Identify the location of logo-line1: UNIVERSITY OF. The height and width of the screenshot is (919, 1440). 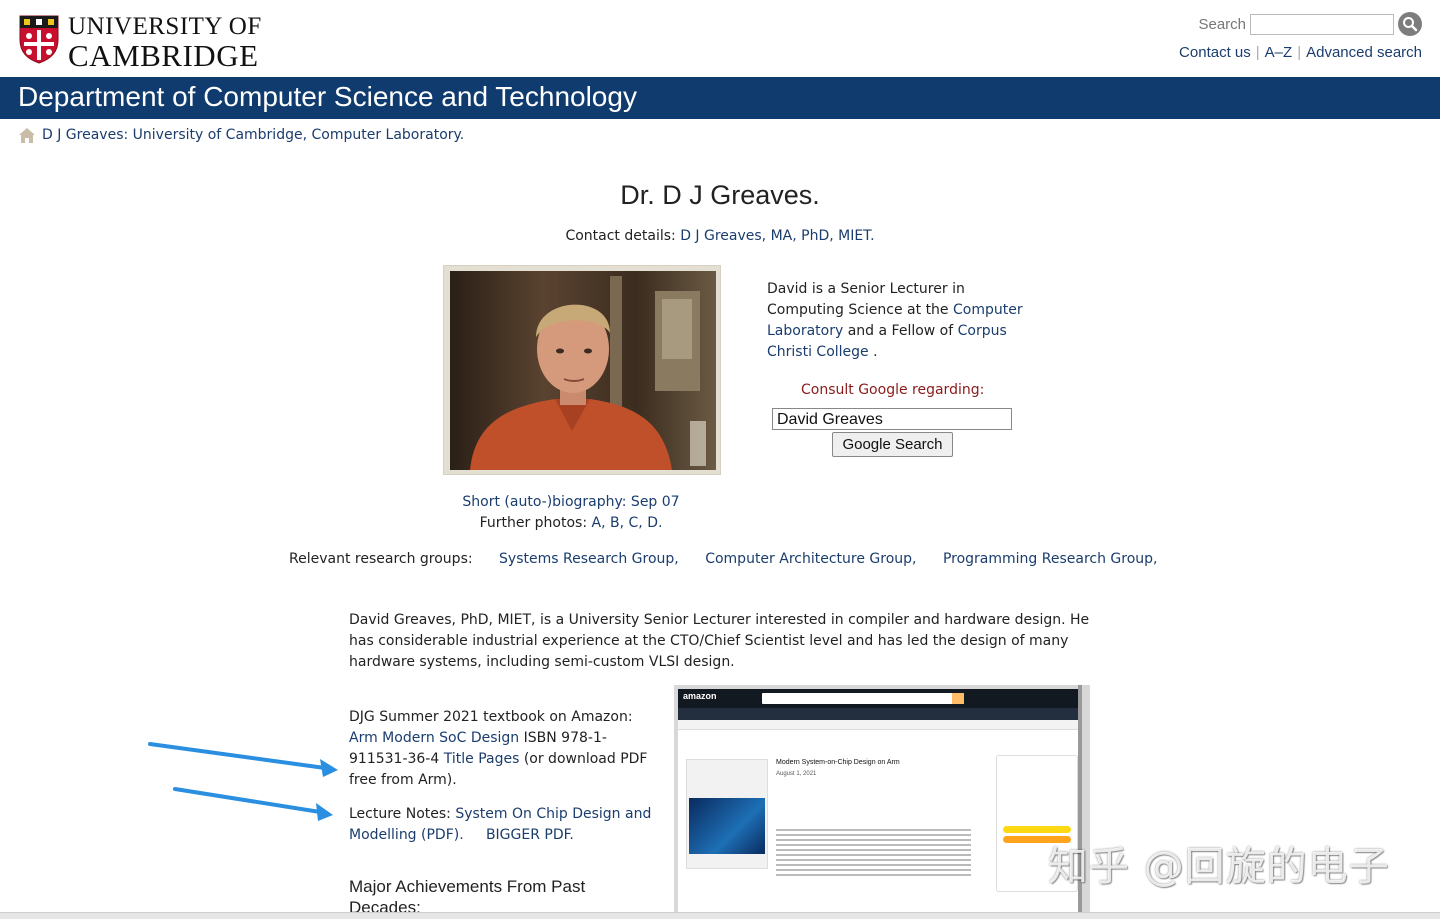
(165, 26).